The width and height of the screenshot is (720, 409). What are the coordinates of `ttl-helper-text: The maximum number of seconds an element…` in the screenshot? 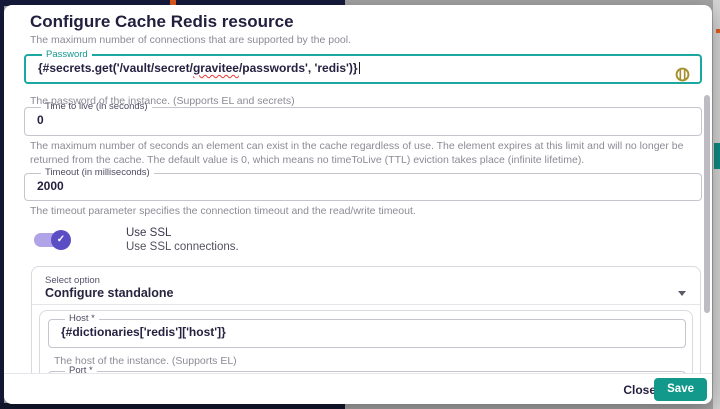 It's located at (357, 153).